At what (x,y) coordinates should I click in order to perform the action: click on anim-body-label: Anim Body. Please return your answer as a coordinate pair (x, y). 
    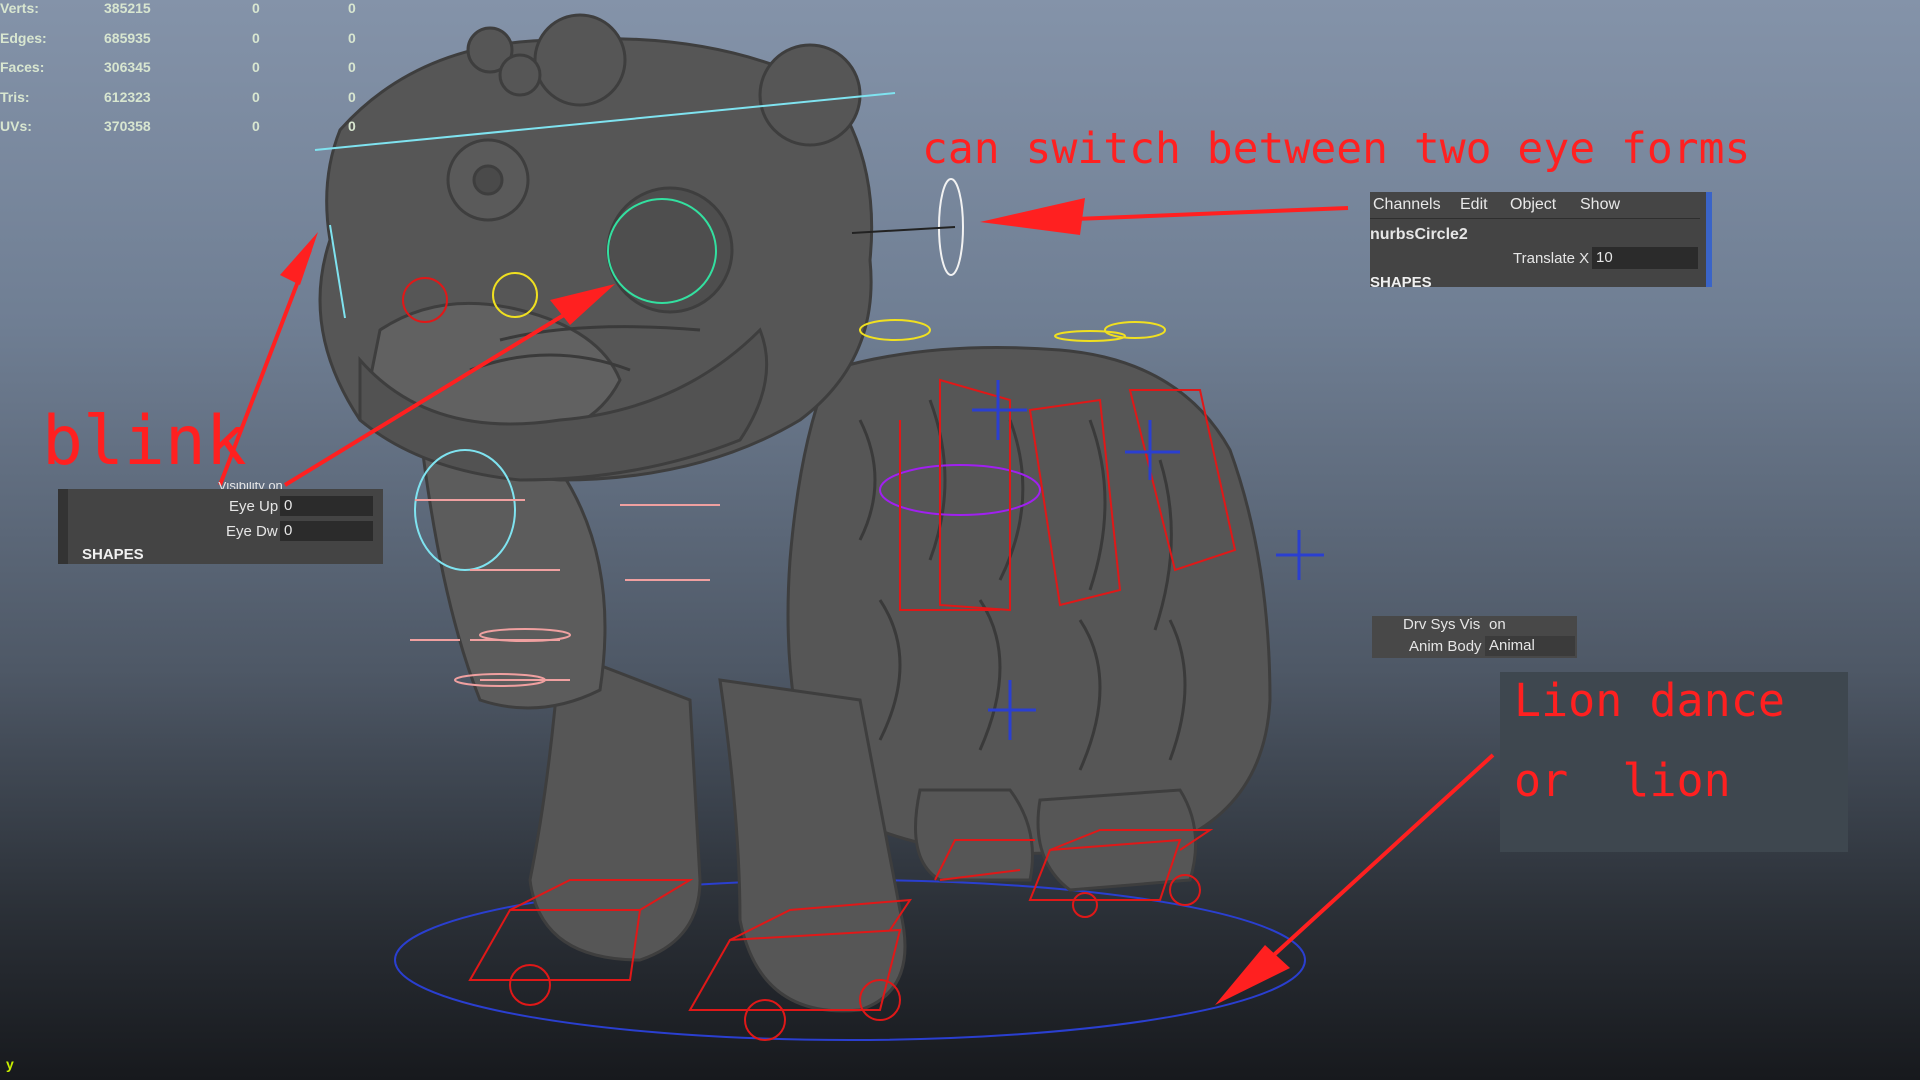
    Looking at the image, I should click on (1445, 646).